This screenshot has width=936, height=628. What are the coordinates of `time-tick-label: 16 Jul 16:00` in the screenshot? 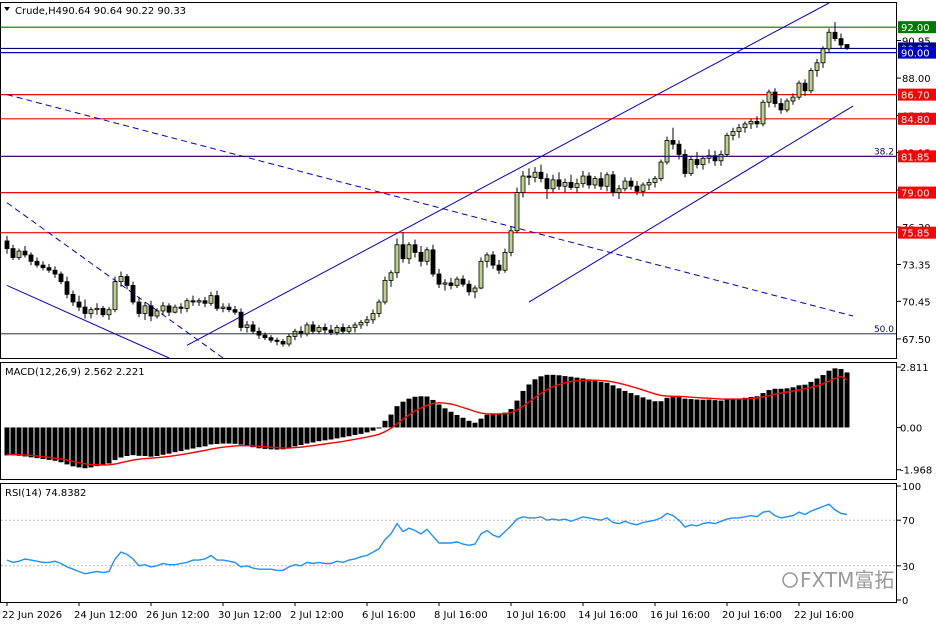 It's located at (680, 615).